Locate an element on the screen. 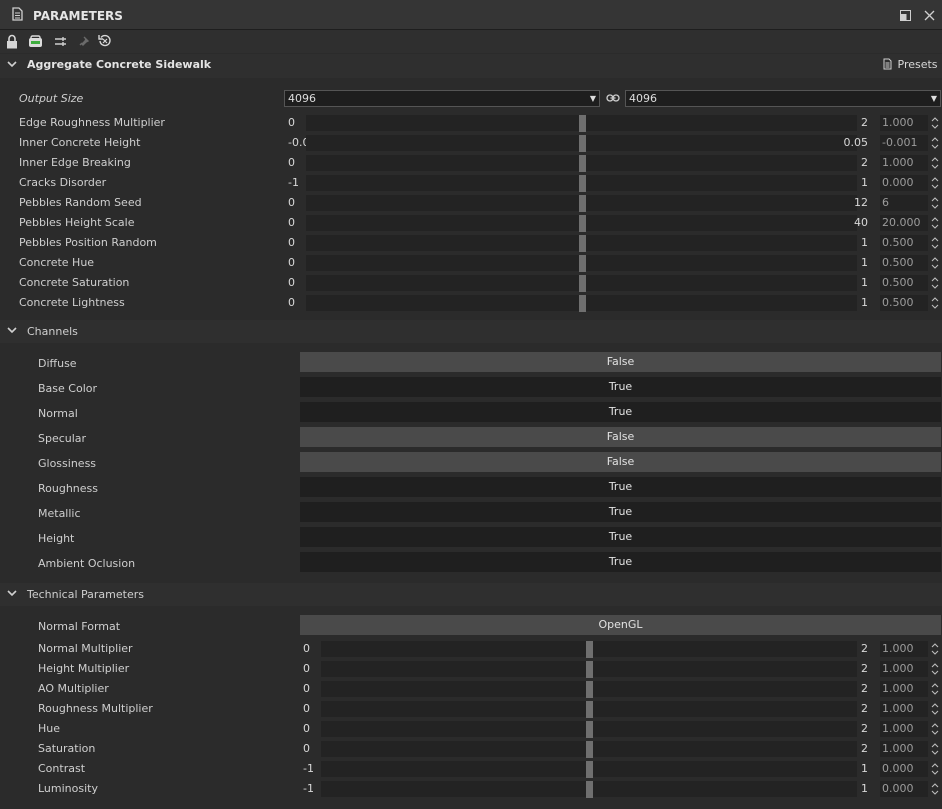  material-icon is located at coordinates (35, 43).